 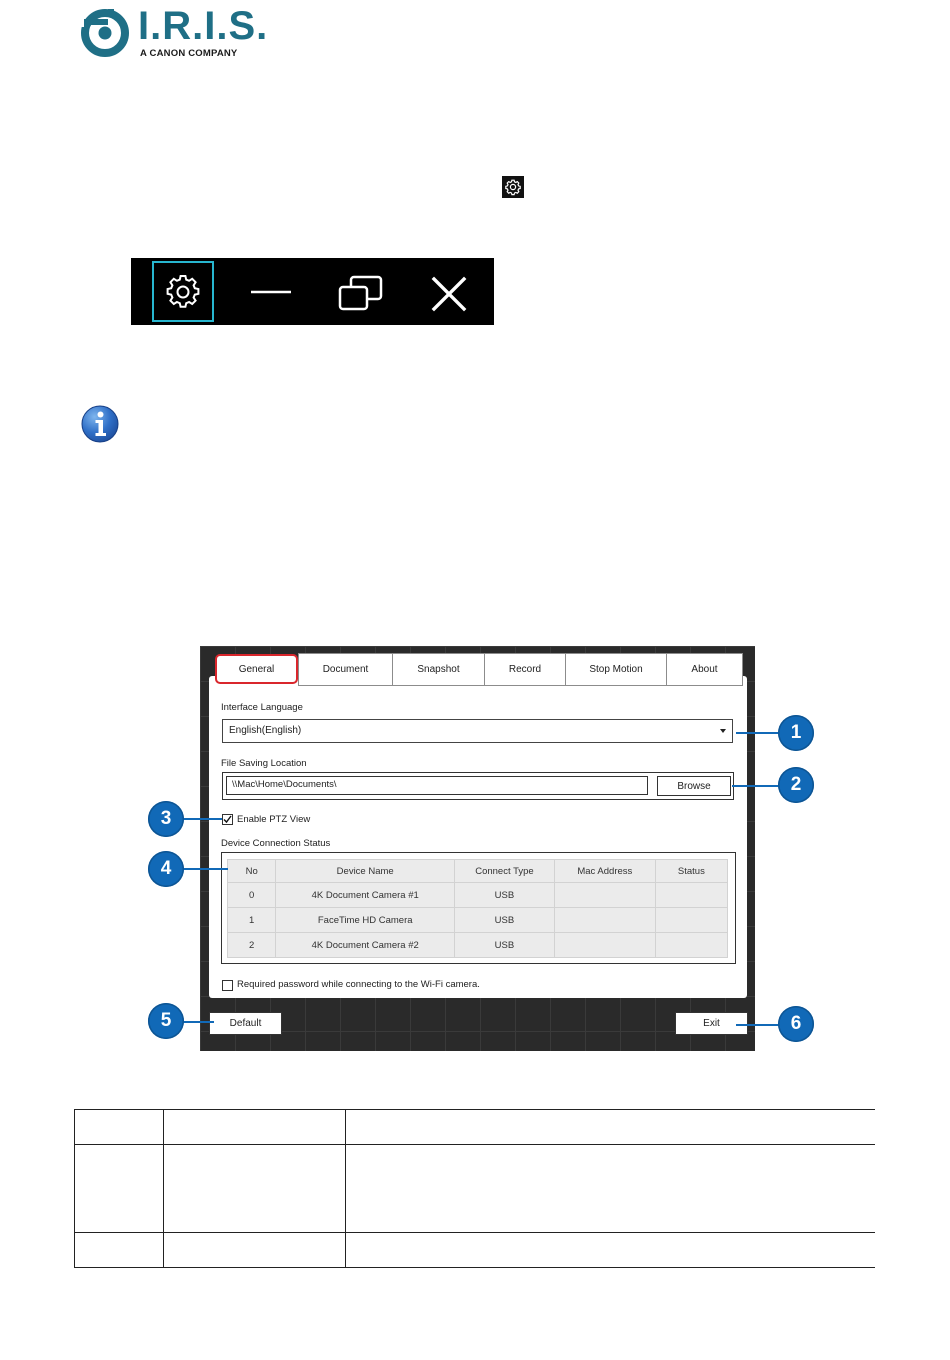 I want to click on checkmark-icon, so click(x=227, y=819).